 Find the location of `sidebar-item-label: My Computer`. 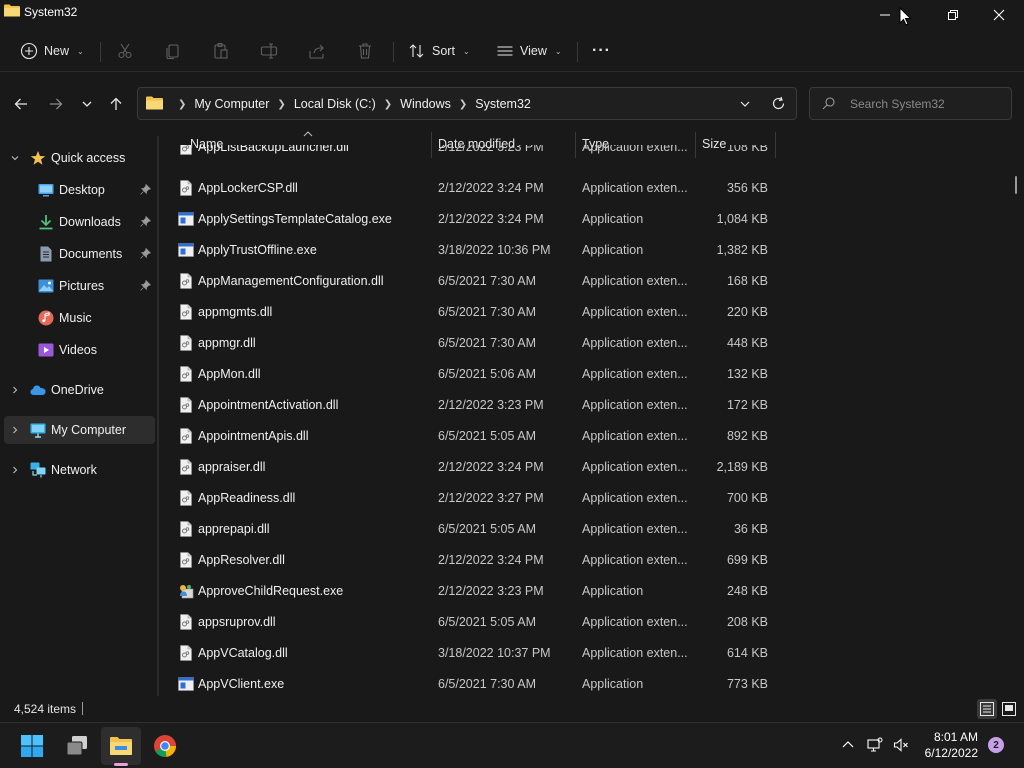

sidebar-item-label: My Computer is located at coordinates (89, 430).